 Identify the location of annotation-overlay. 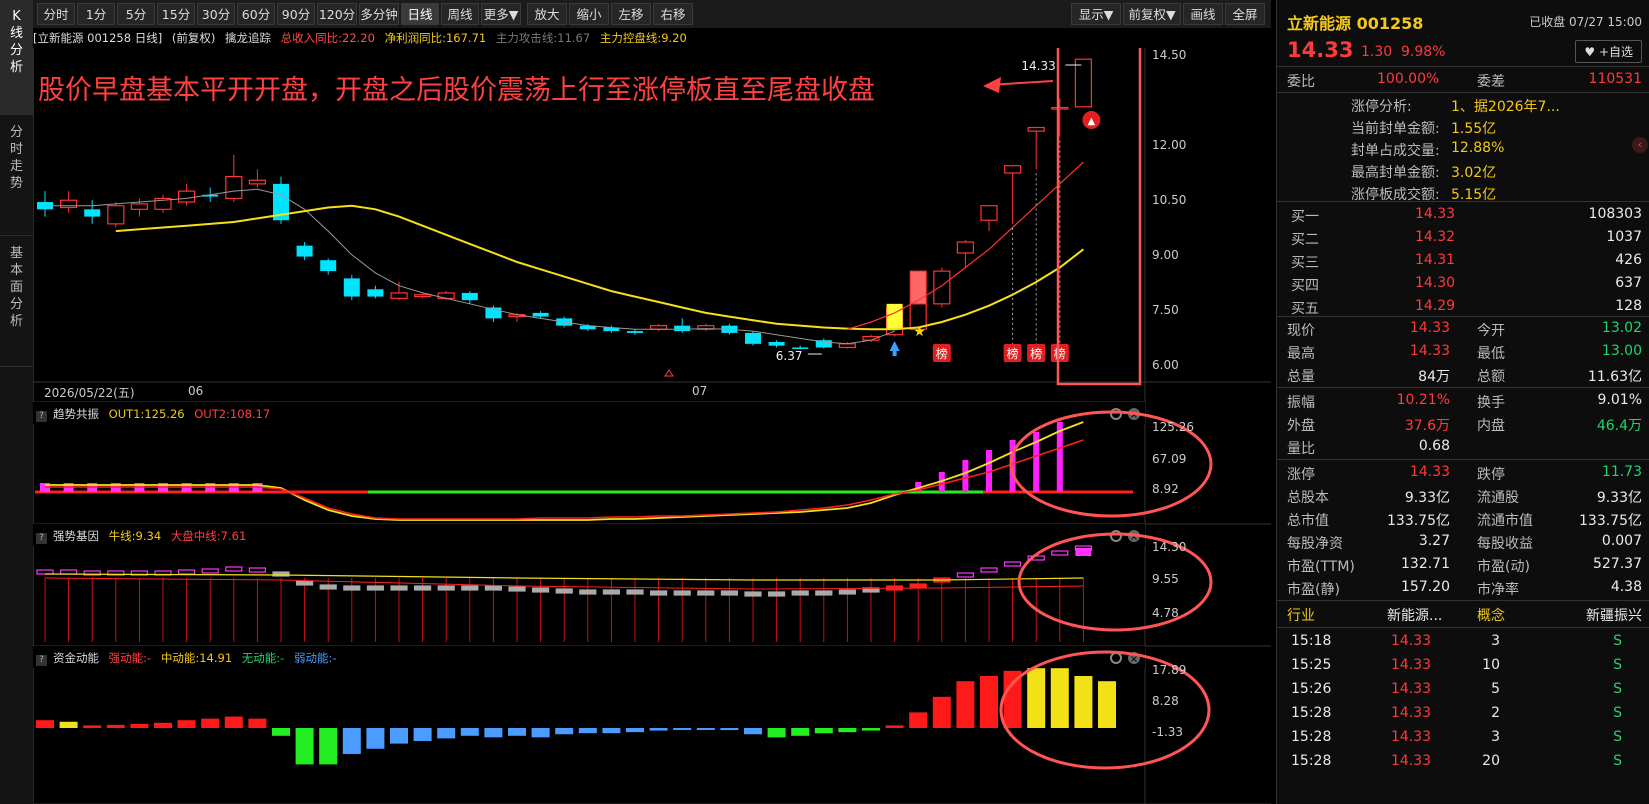
(1062, 217).